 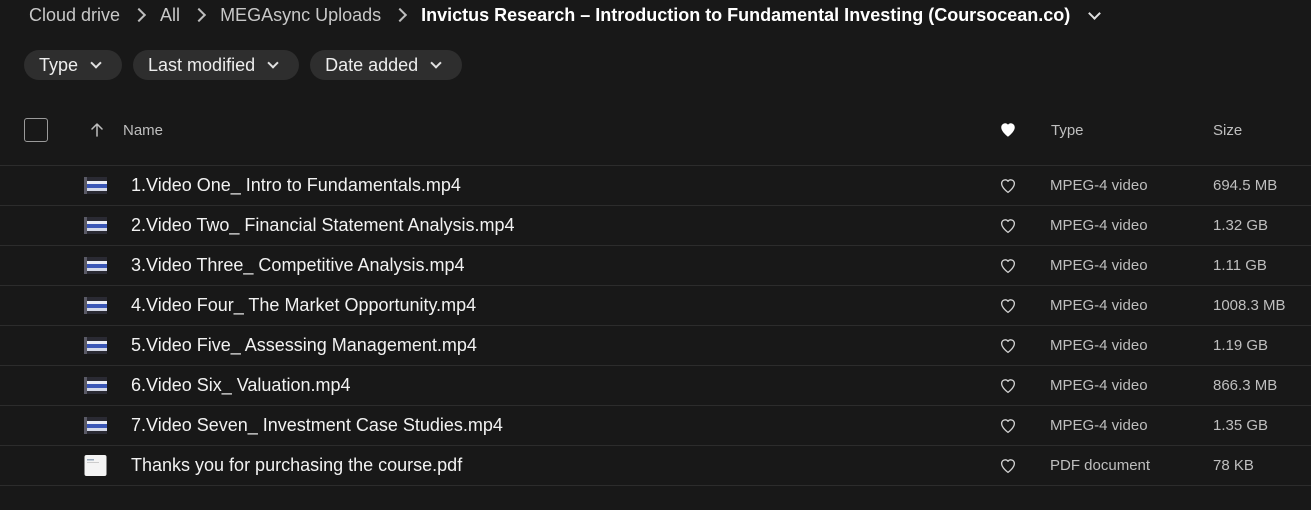 I want to click on file-size: 78 KB, so click(x=1233, y=465).